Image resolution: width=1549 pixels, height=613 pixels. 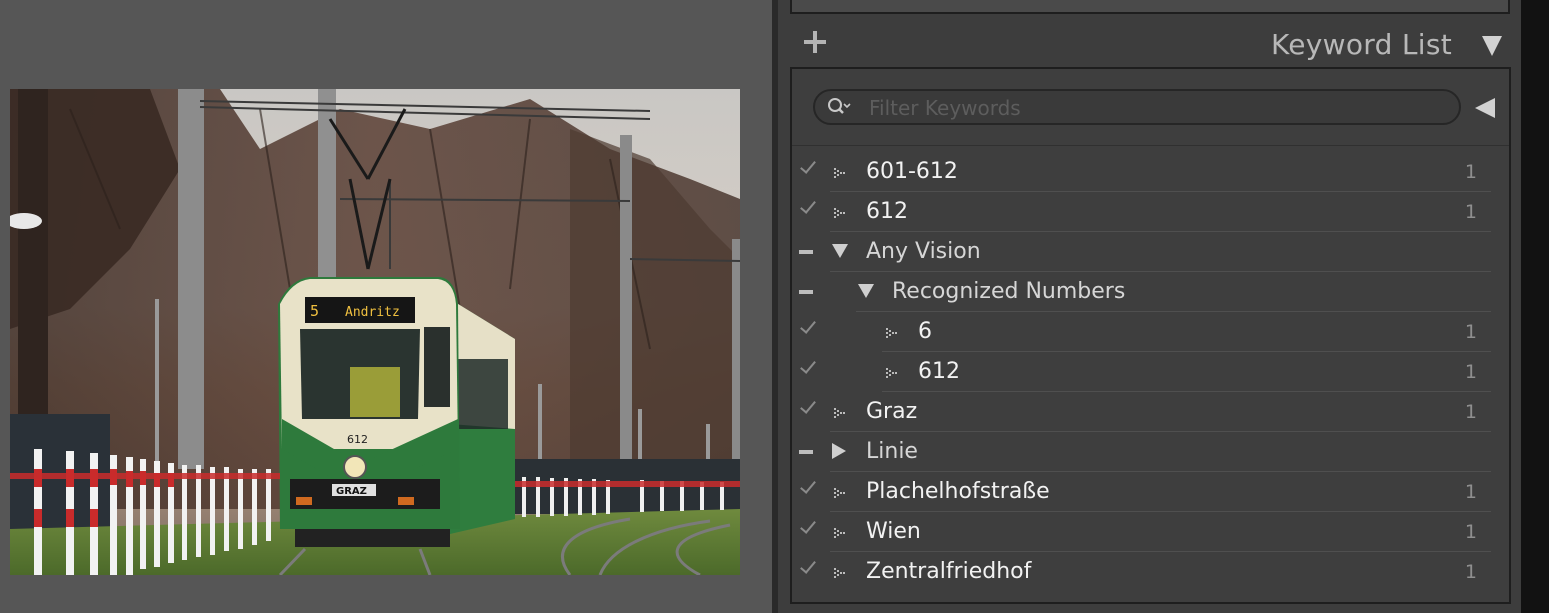 I want to click on keyword-label: Recognized Numbers, so click(x=1008, y=291).